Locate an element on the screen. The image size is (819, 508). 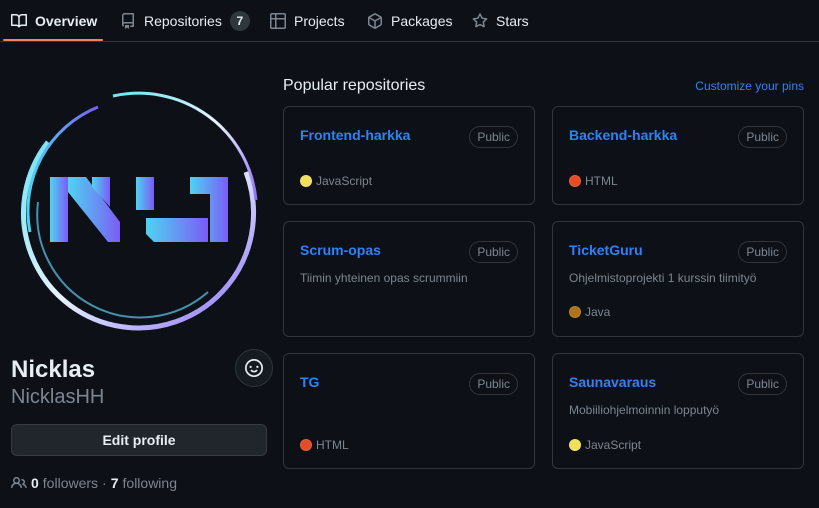
repo-name-link: Saunavaraus is located at coordinates (612, 382).